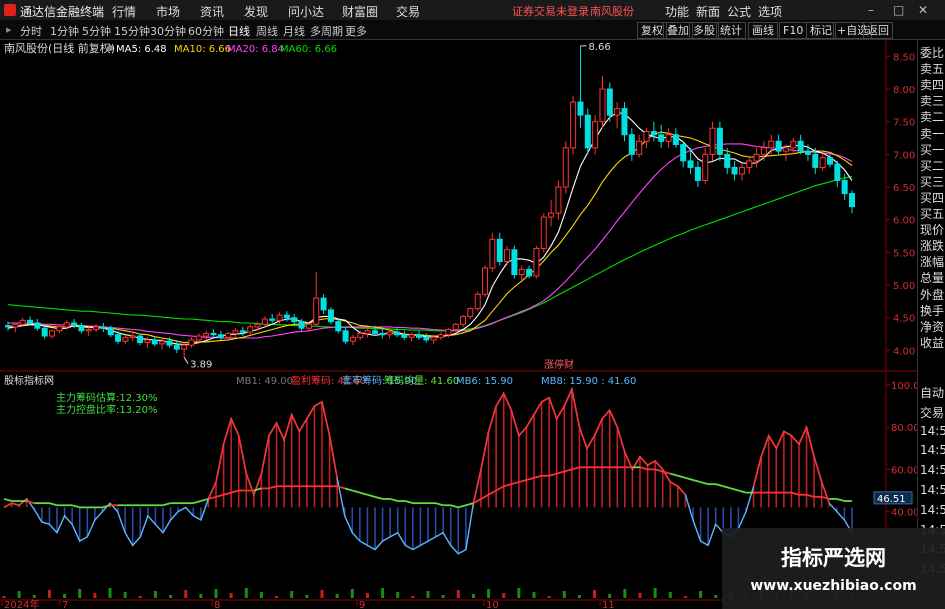 The width and height of the screenshot is (945, 609). Describe the element at coordinates (923, 10) in the screenshot. I see `close-icon: ✕` at that location.